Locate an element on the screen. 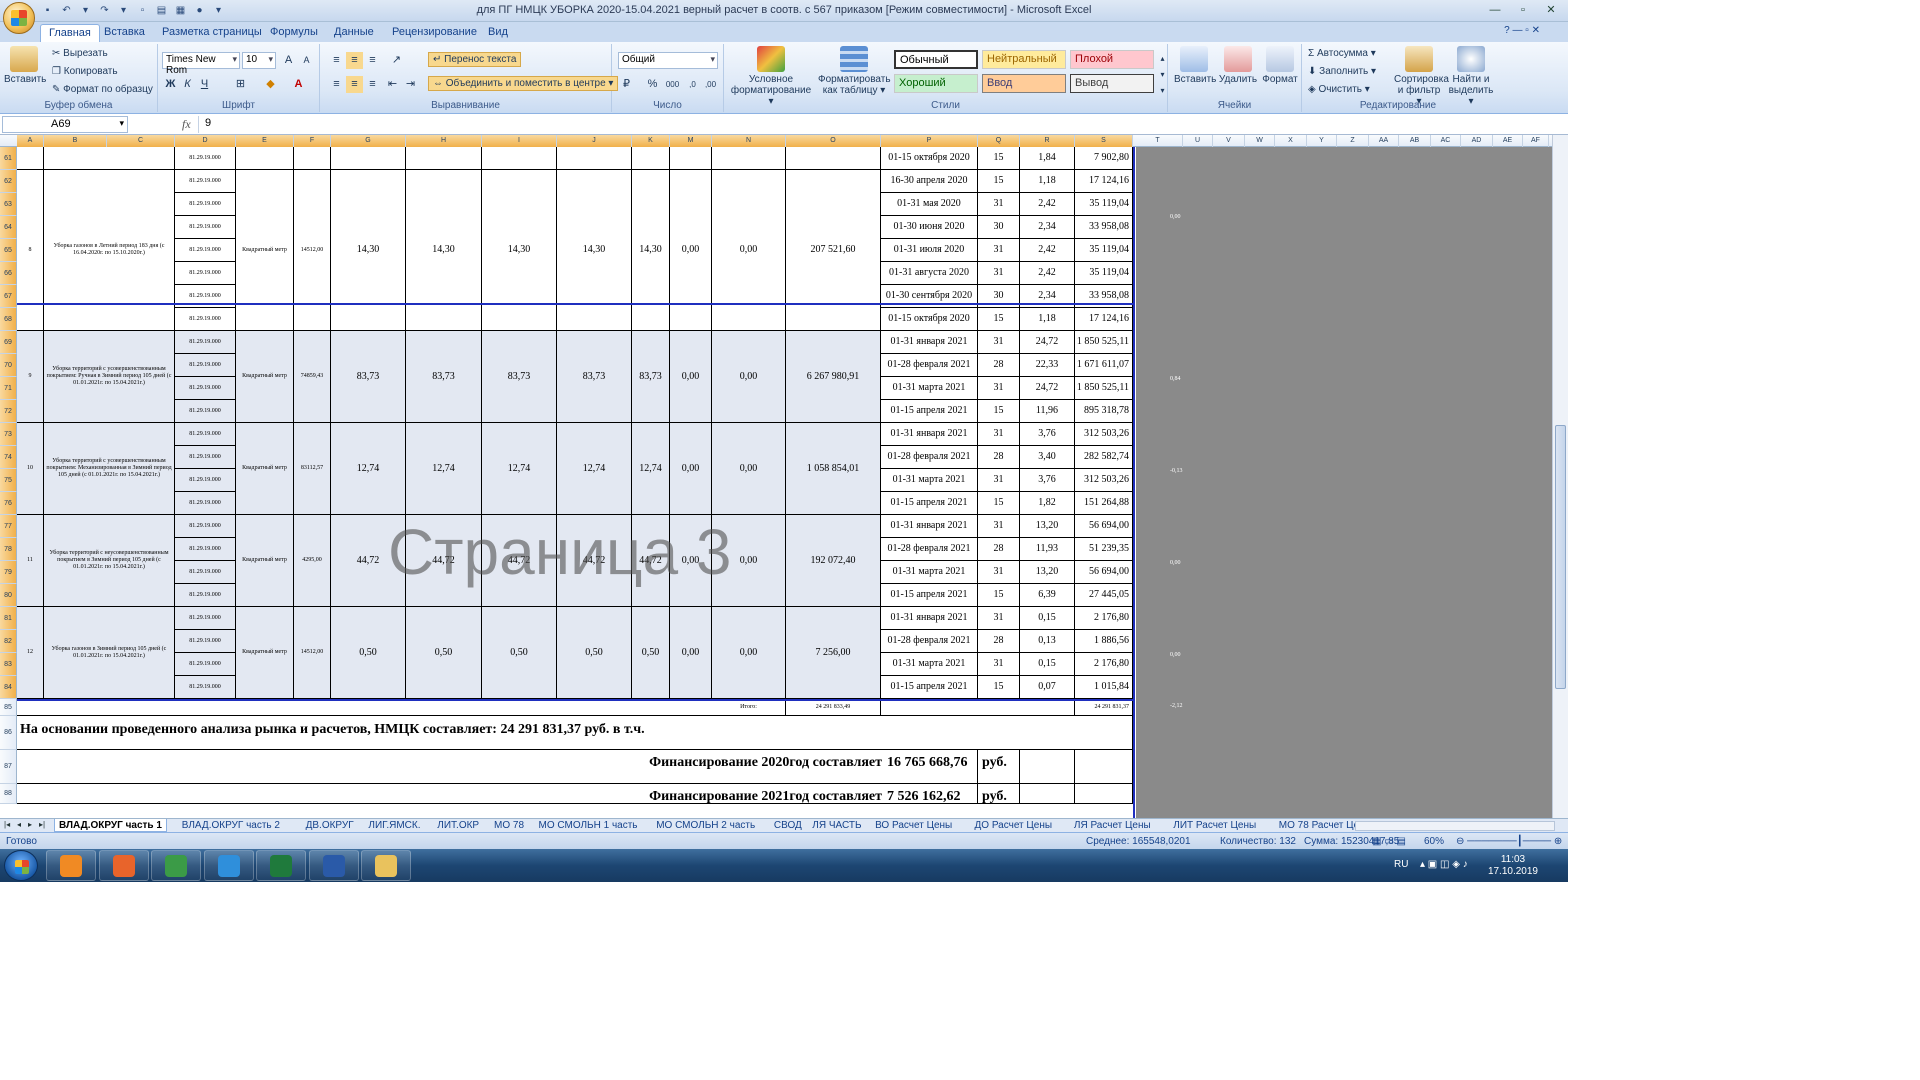 The image size is (1920, 1080). bold-icon: Ж is located at coordinates (170, 84).